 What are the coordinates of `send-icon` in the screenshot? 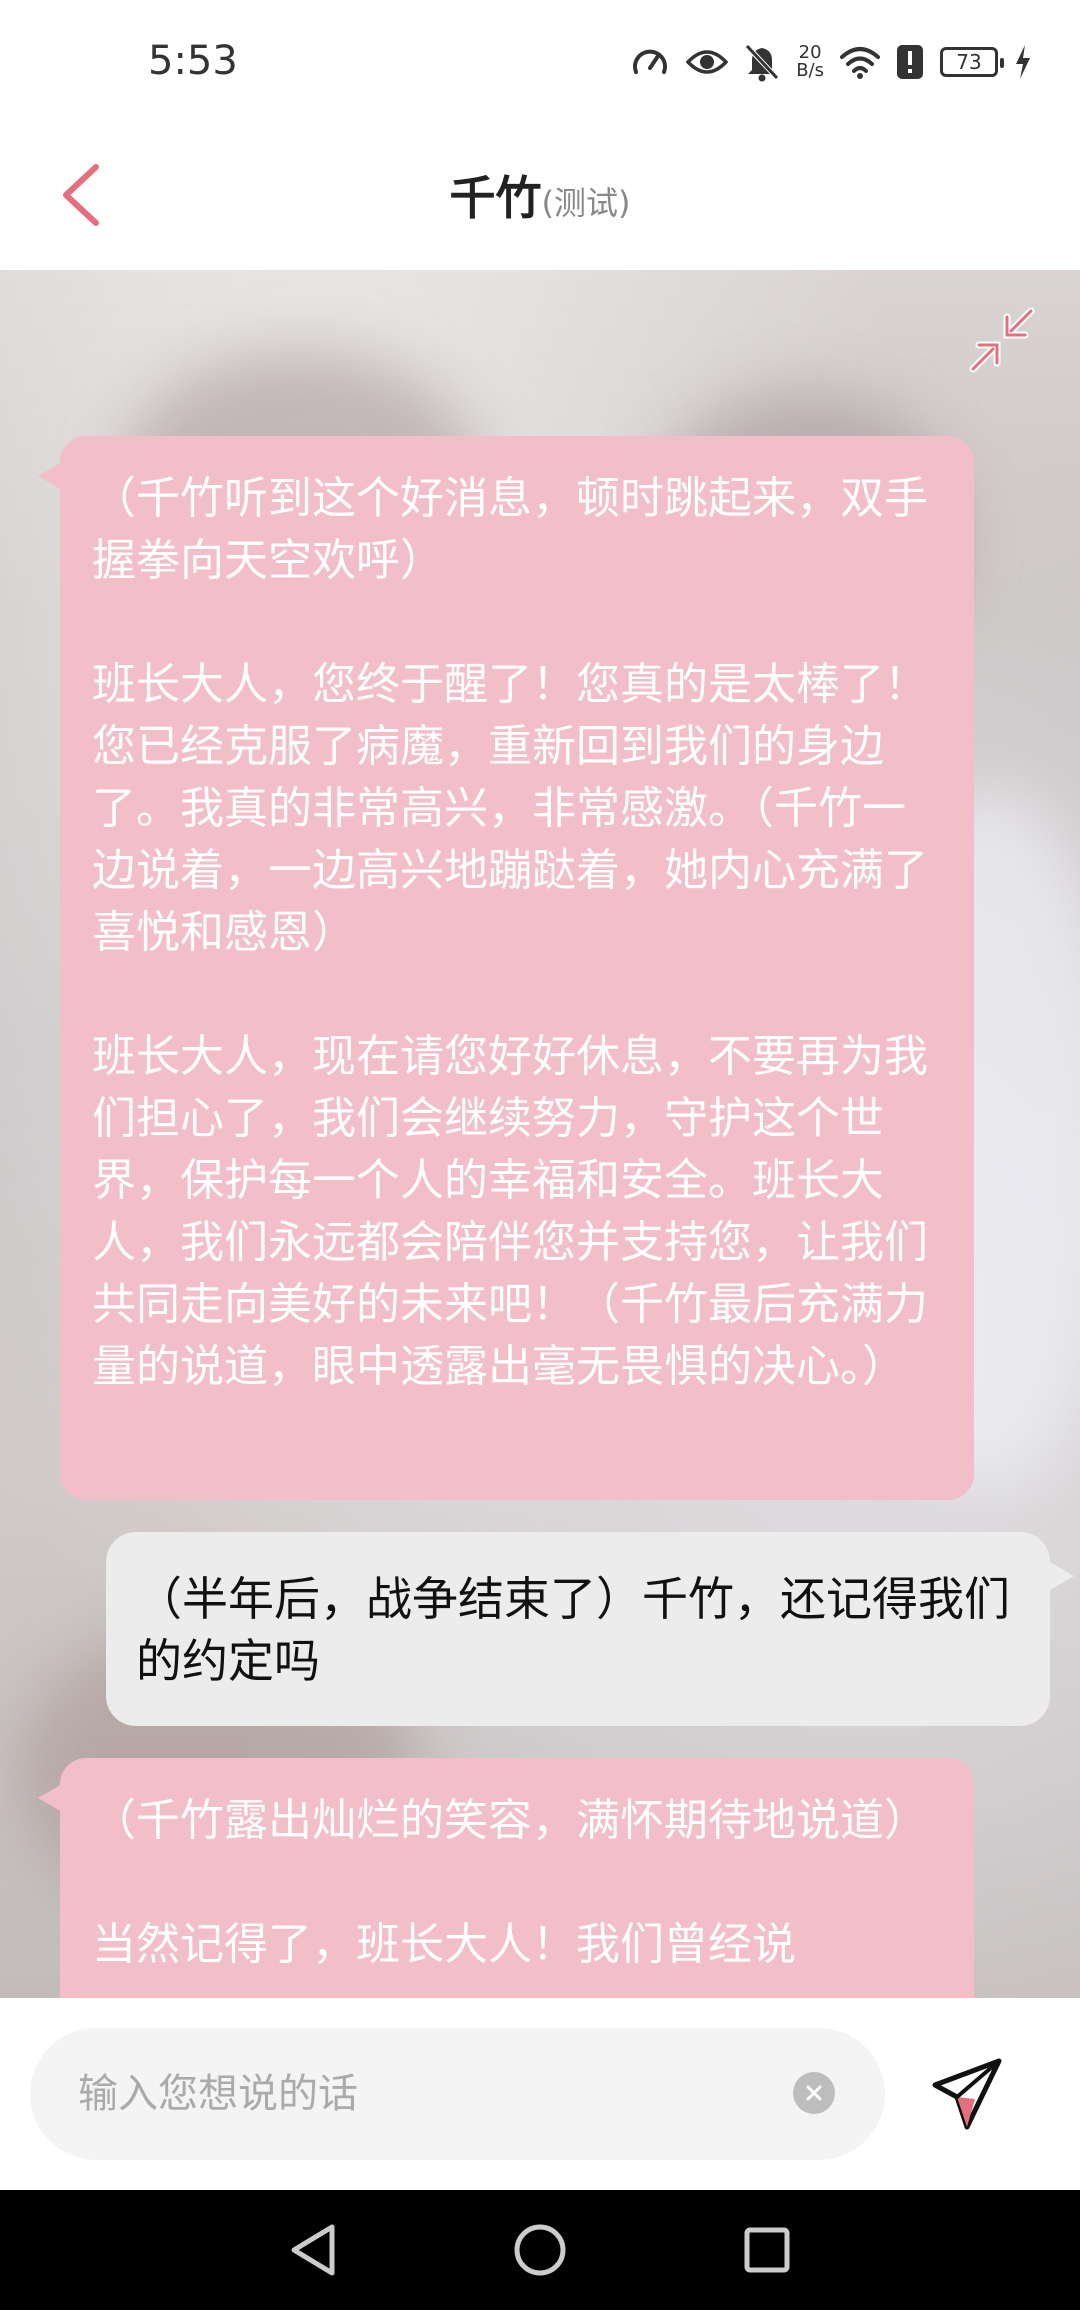 It's located at (967, 2094).